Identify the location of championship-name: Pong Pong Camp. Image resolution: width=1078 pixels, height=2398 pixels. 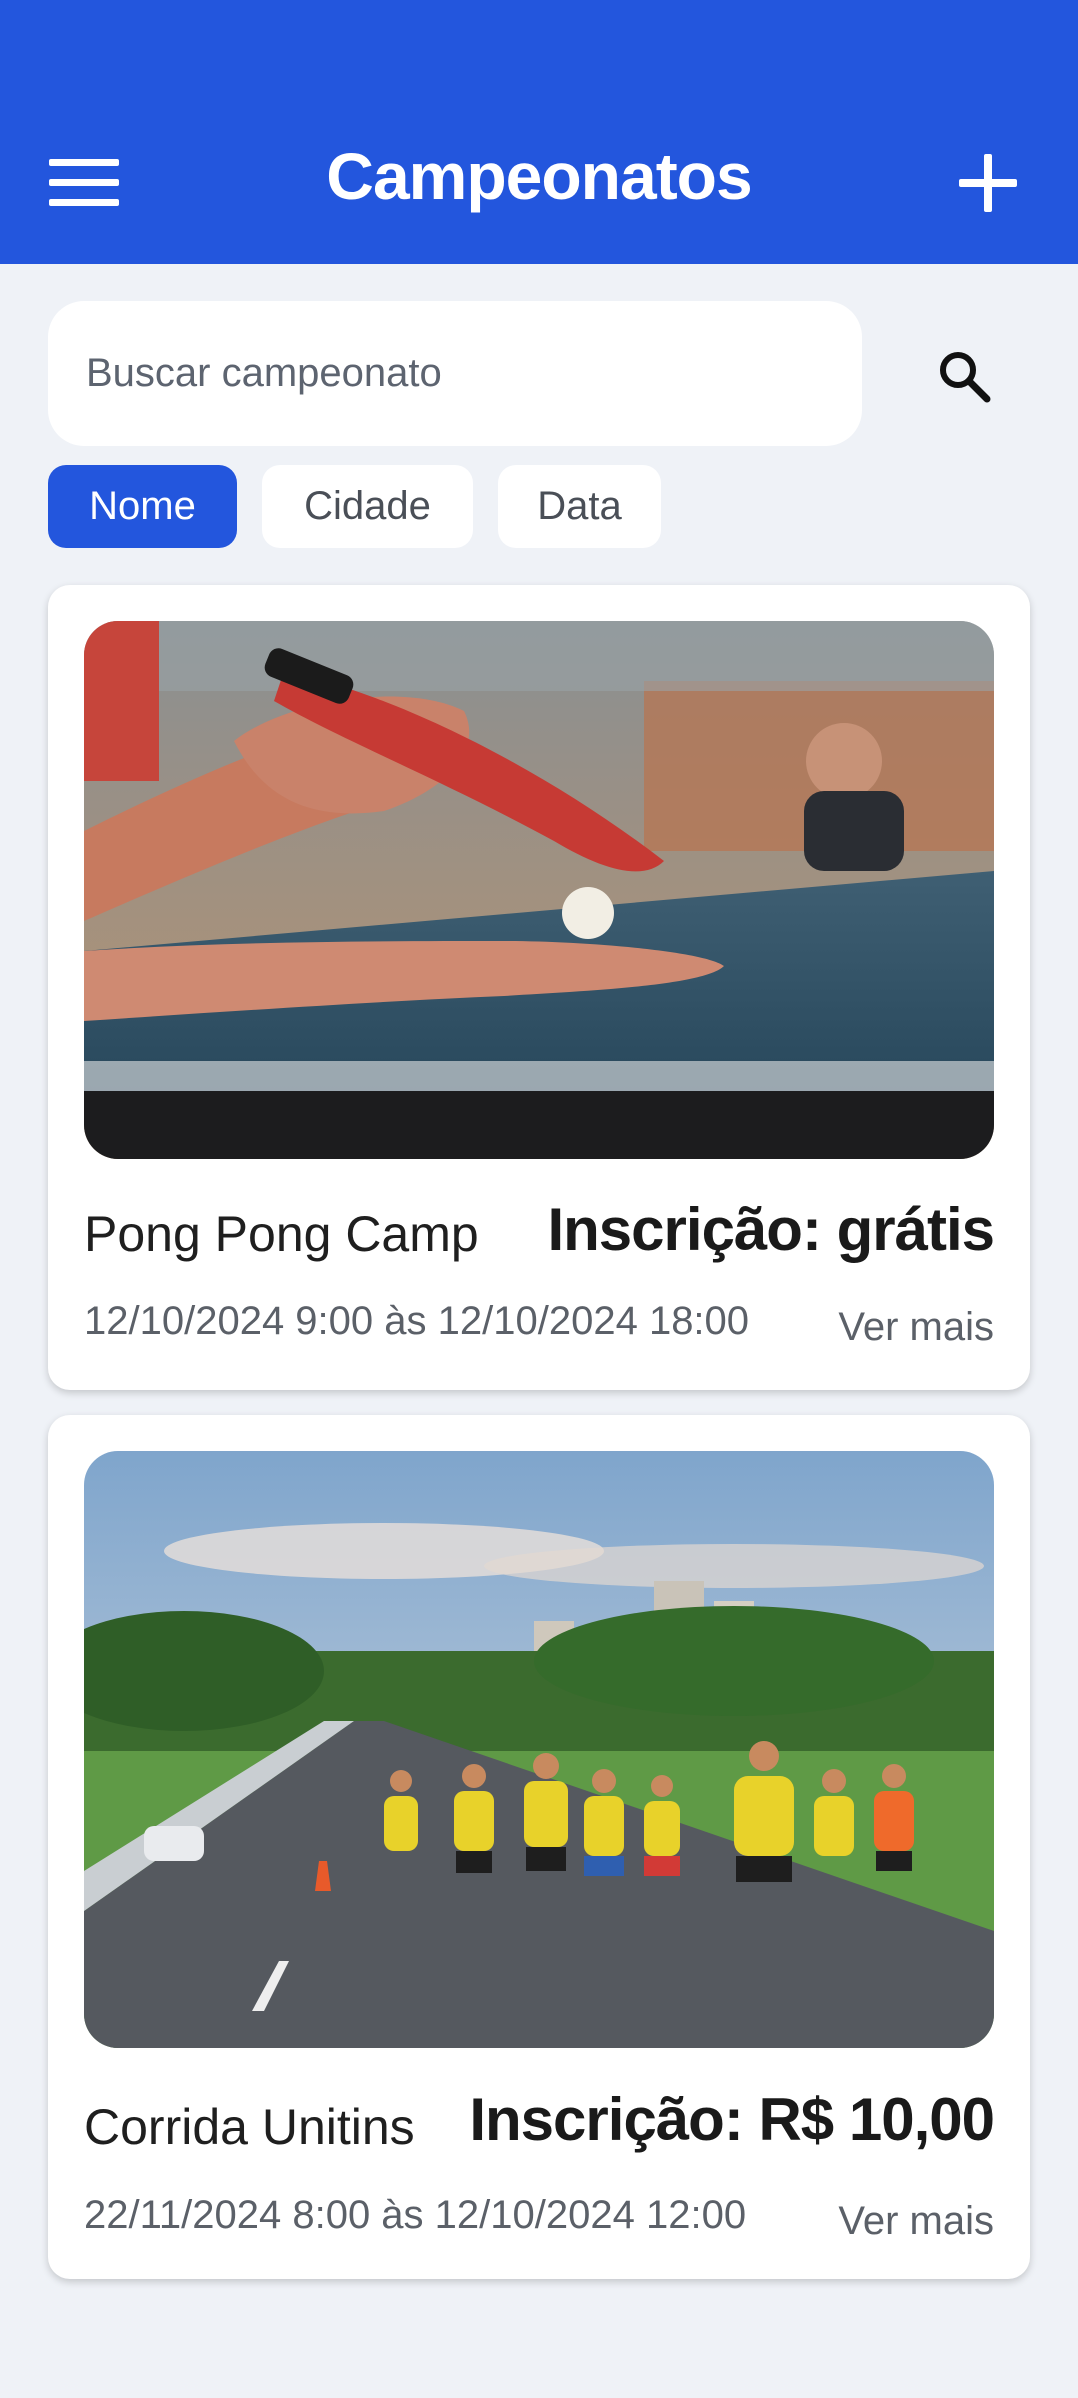
(281, 1234).